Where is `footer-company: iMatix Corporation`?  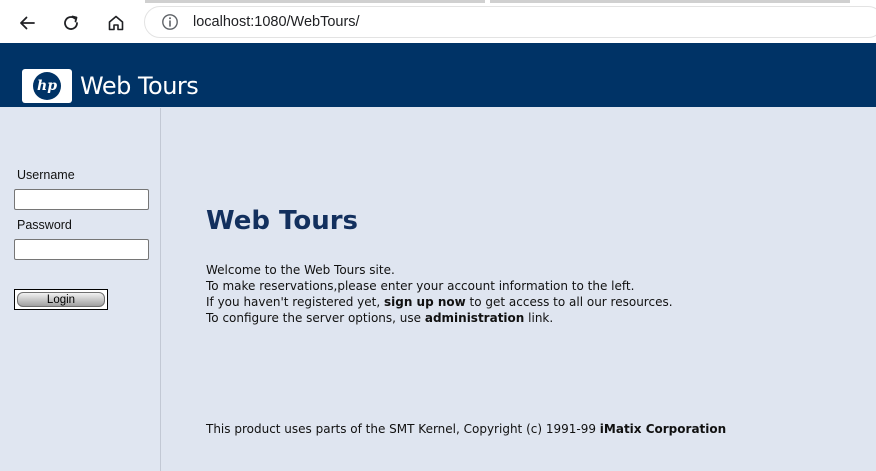 footer-company: iMatix Corporation is located at coordinates (663, 429).